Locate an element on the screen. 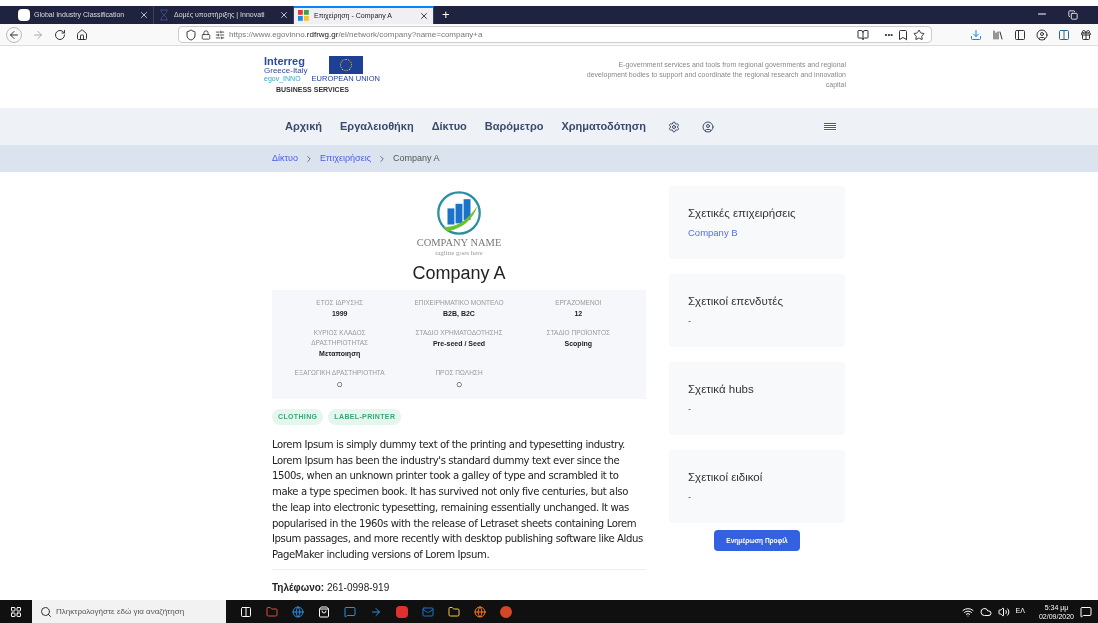  nav-link: Βαρόμετρο is located at coordinates (514, 126).